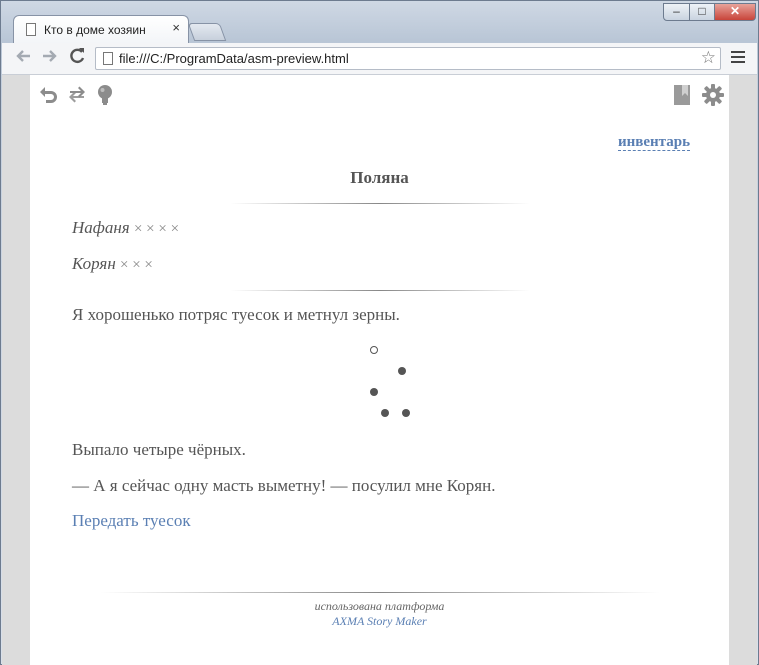  I want to click on back-button, so click(23, 58).